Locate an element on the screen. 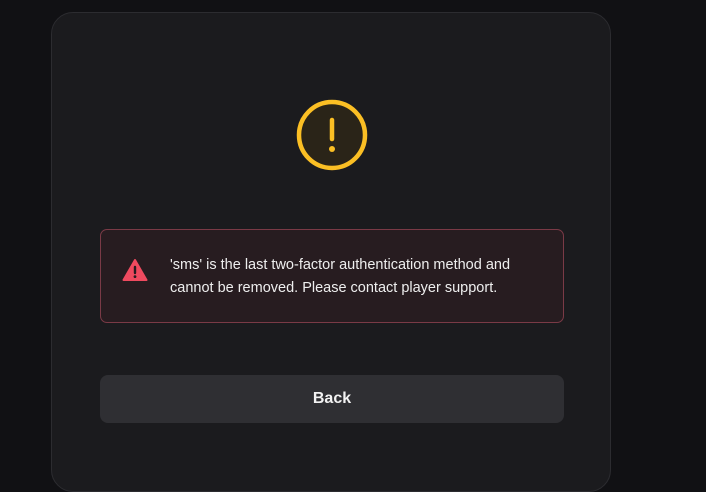 The image size is (706, 492). exclamation-circle-icon is located at coordinates (332, 135).